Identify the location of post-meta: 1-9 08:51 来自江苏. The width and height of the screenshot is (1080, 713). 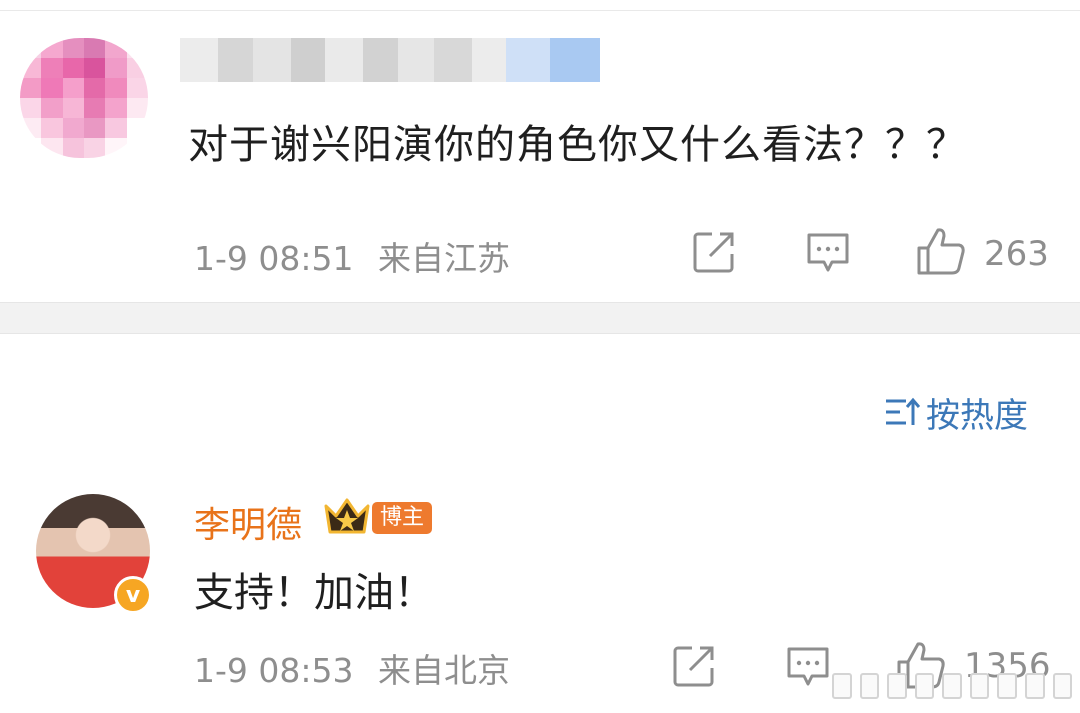
(352, 256).